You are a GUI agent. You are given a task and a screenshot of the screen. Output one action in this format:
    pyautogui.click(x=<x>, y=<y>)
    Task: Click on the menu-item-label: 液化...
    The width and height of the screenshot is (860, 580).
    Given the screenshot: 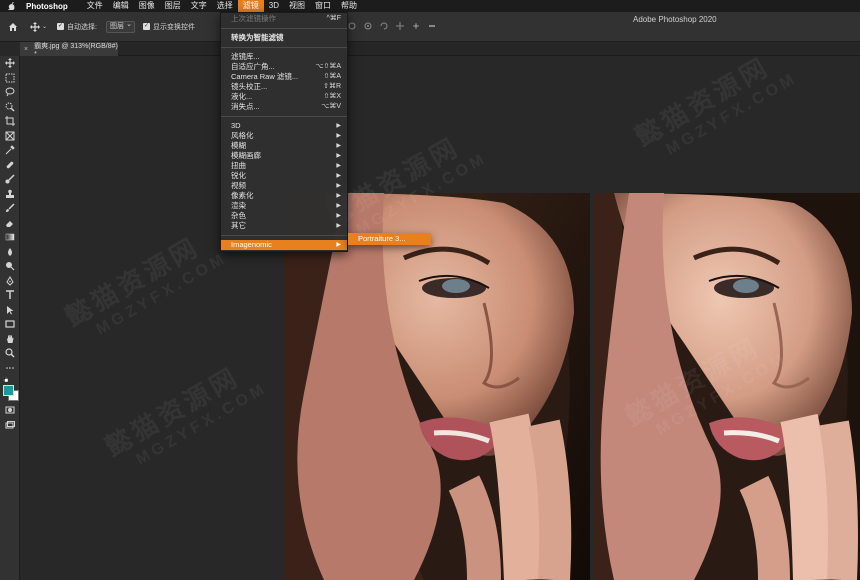 What is the action you would take?
    pyautogui.click(x=242, y=96)
    